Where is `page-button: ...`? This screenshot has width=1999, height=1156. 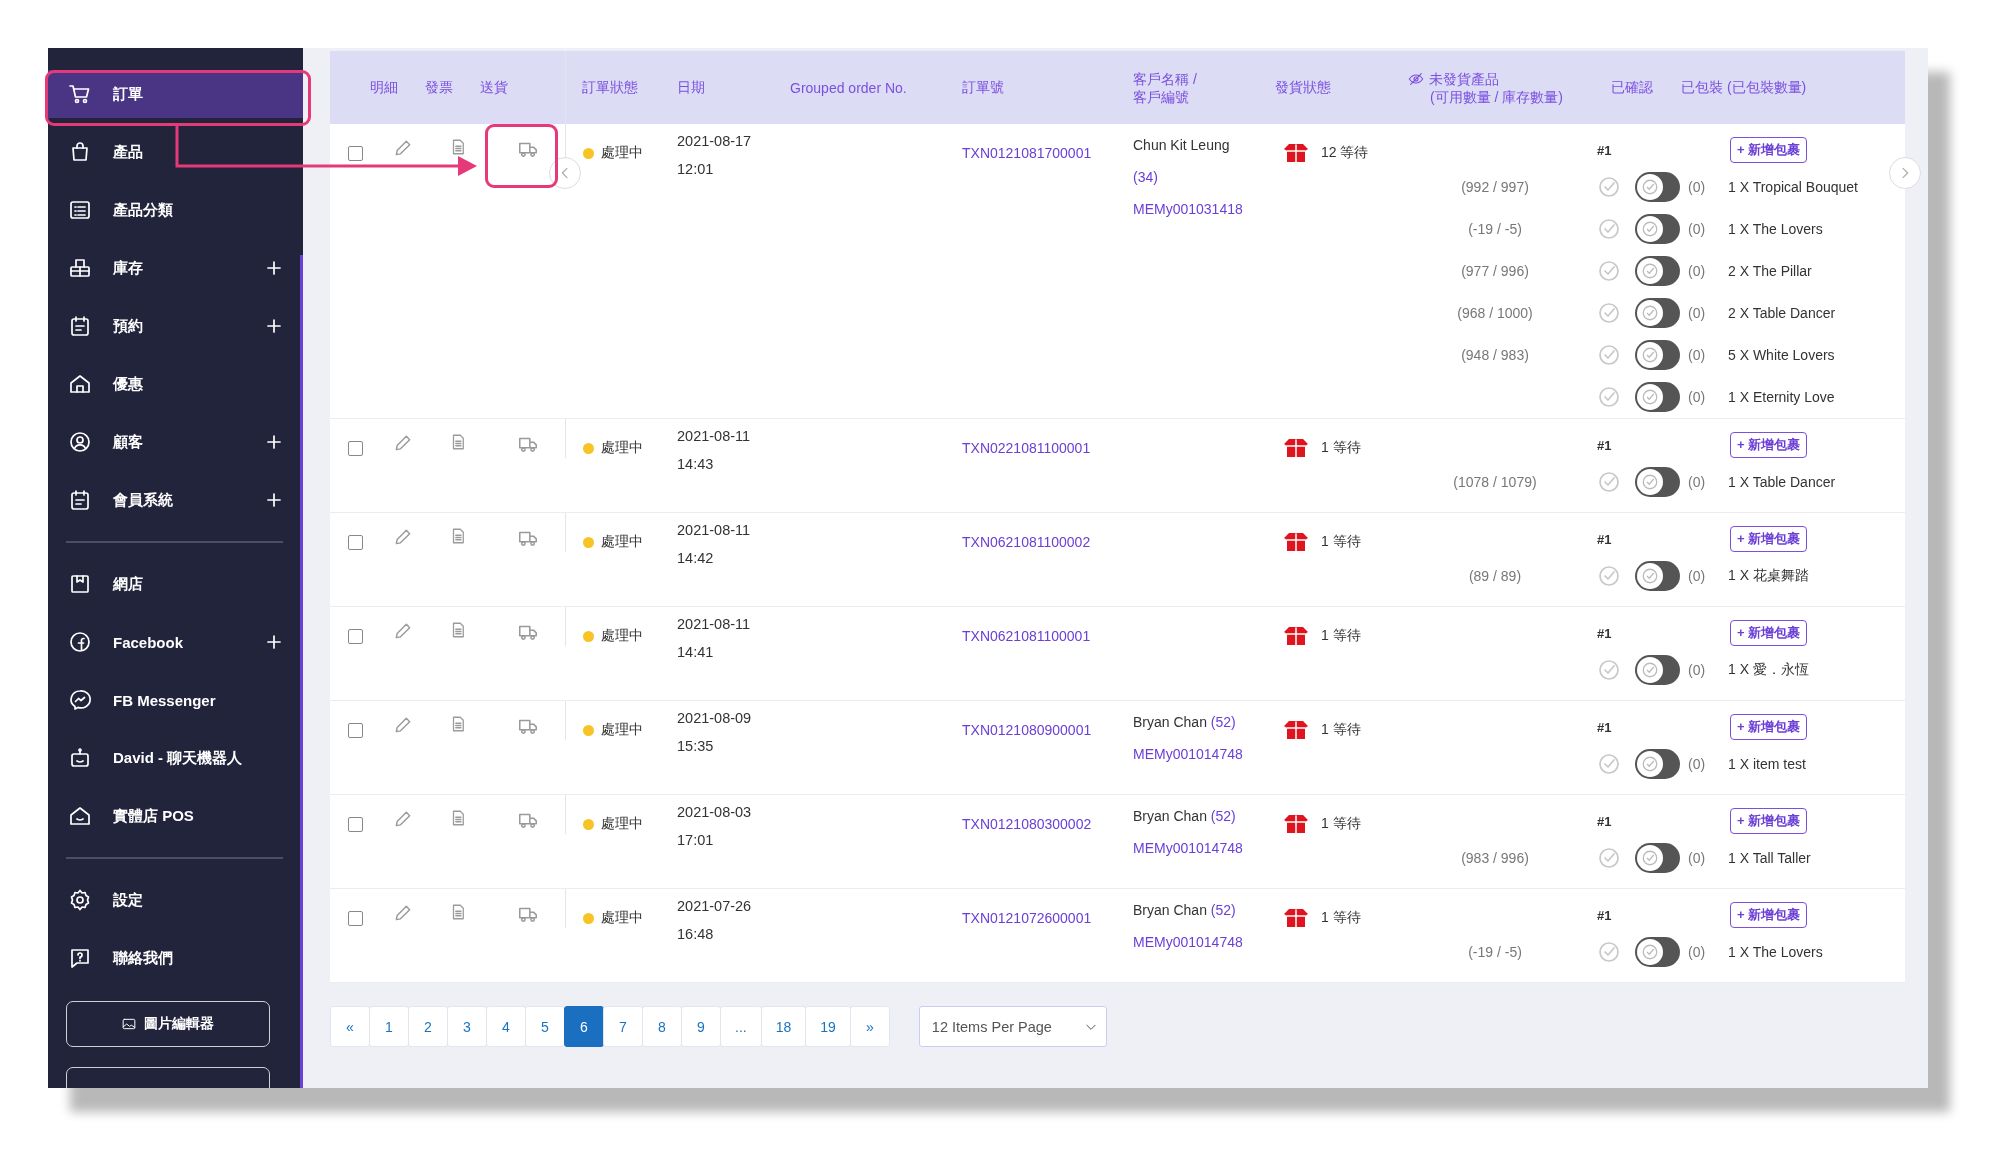 page-button: ... is located at coordinates (741, 1026).